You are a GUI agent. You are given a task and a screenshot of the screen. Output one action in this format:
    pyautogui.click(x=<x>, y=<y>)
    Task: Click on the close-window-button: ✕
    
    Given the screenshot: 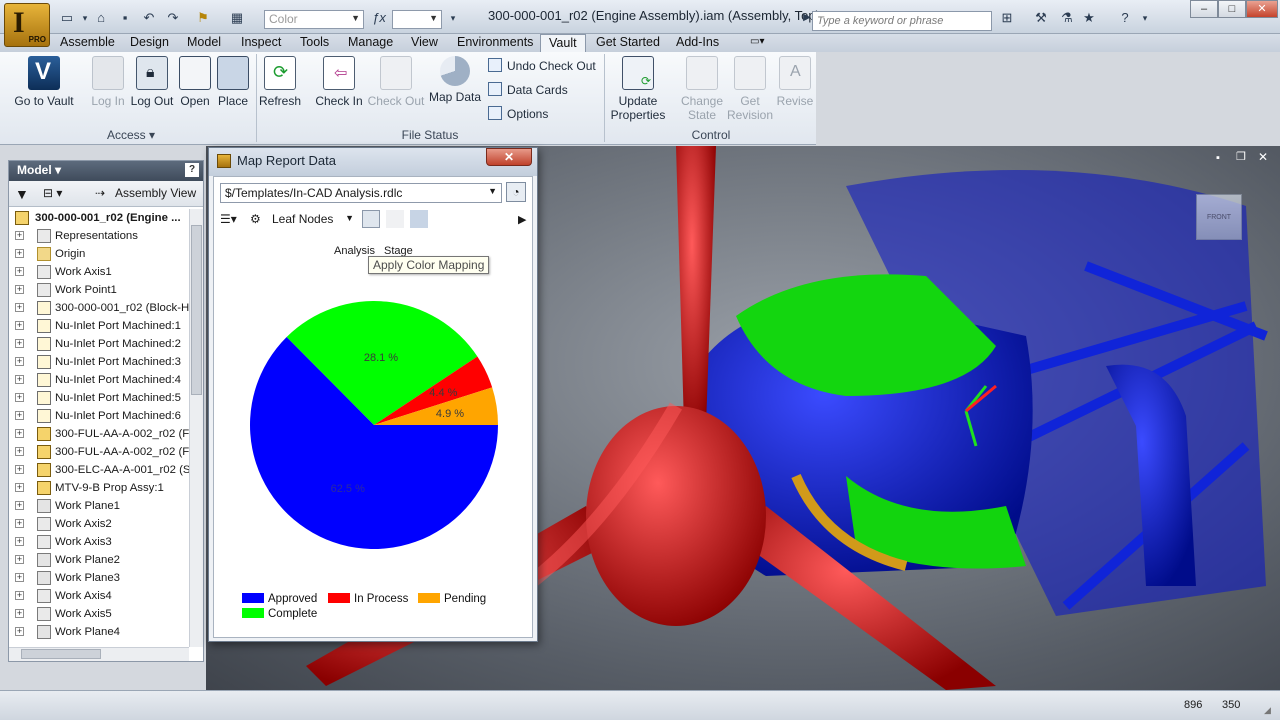 What is the action you would take?
    pyautogui.click(x=1262, y=9)
    